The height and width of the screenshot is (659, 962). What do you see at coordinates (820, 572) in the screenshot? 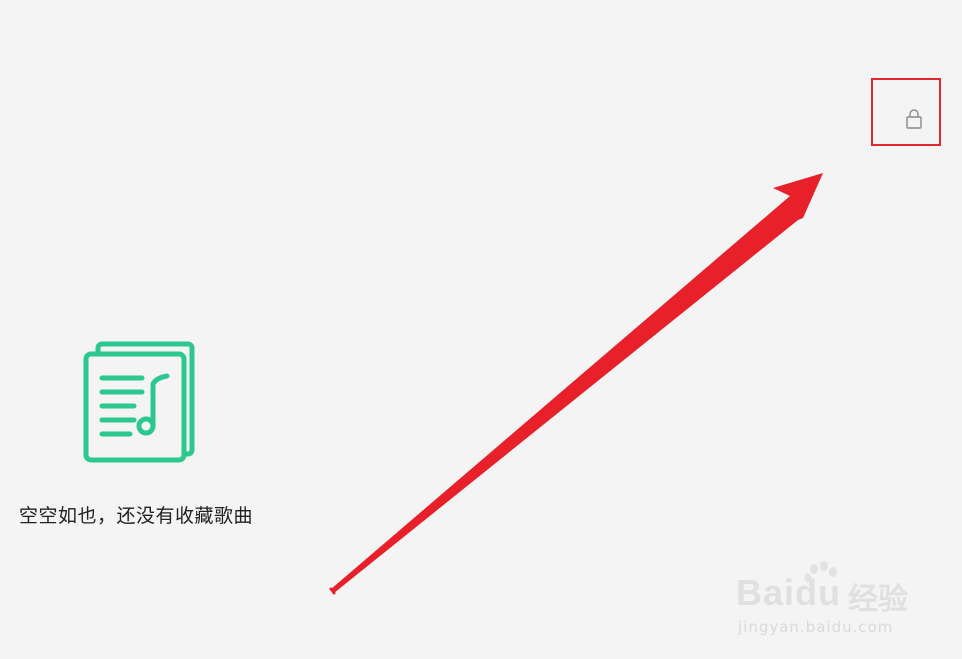
I see `paw-icon` at bounding box center [820, 572].